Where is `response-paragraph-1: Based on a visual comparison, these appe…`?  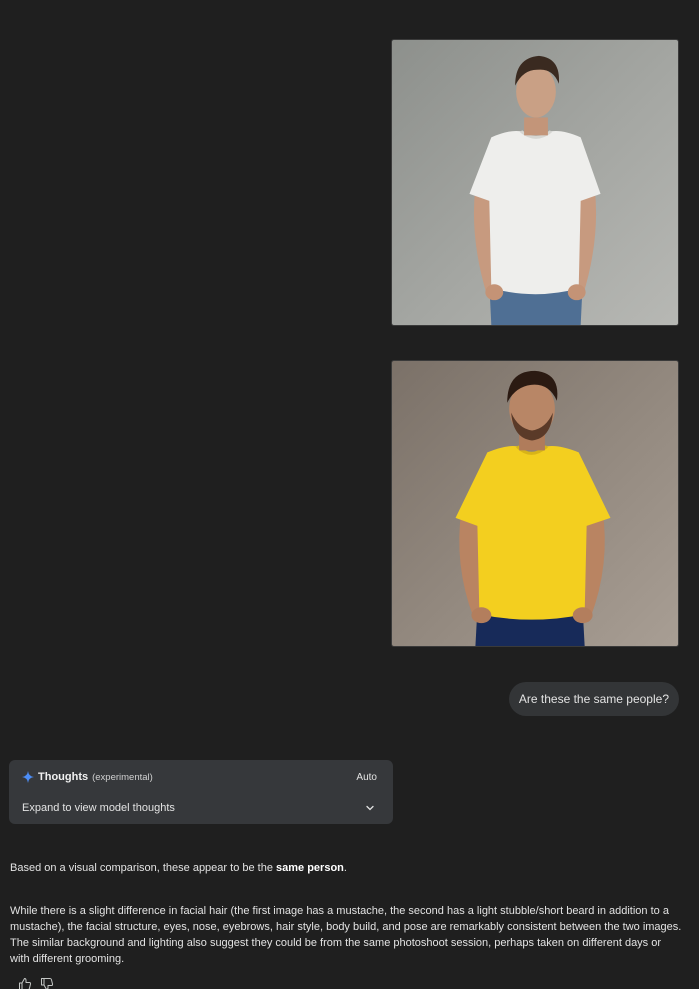 response-paragraph-1: Based on a visual comparison, these appe… is located at coordinates (346, 868).